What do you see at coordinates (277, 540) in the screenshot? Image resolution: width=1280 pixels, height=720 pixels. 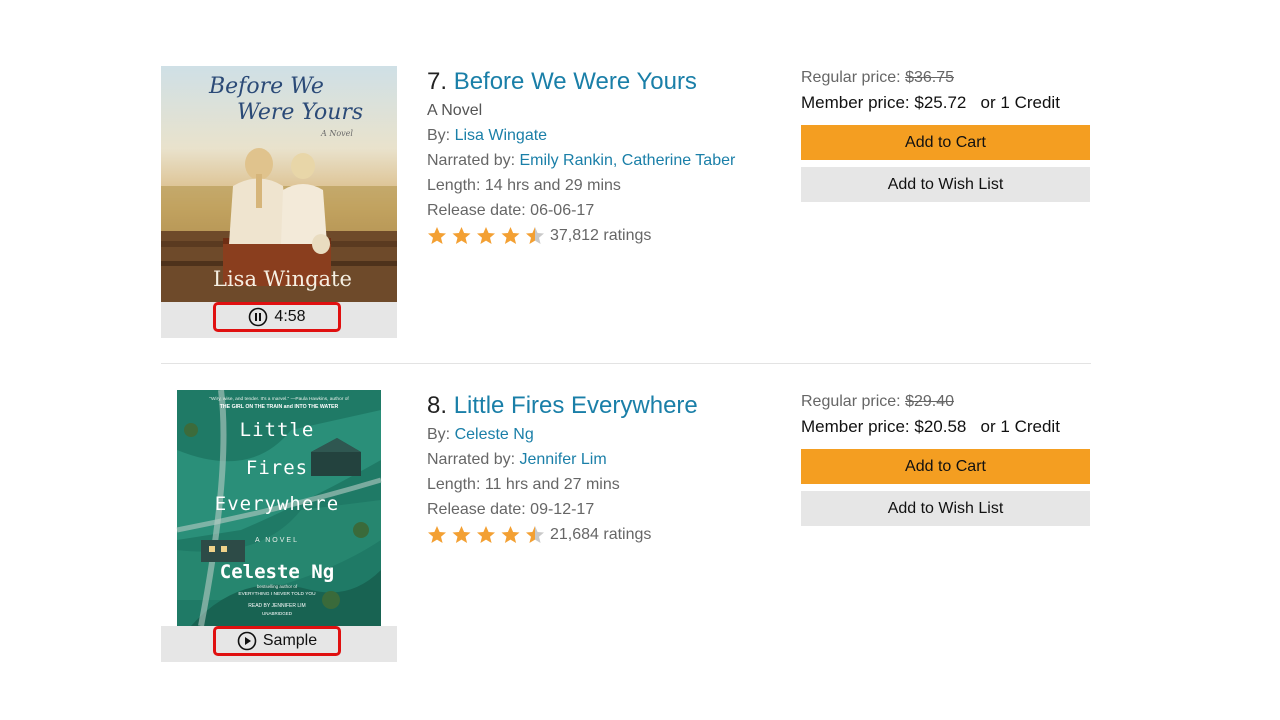 I see `cover-tag: A NOVEL` at bounding box center [277, 540].